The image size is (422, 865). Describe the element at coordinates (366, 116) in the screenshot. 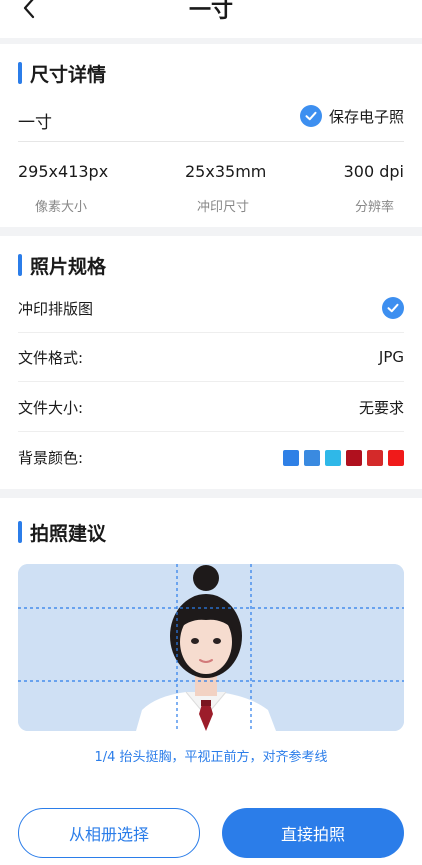

I see `save-electronic-photo-label: 保存电子照` at that location.